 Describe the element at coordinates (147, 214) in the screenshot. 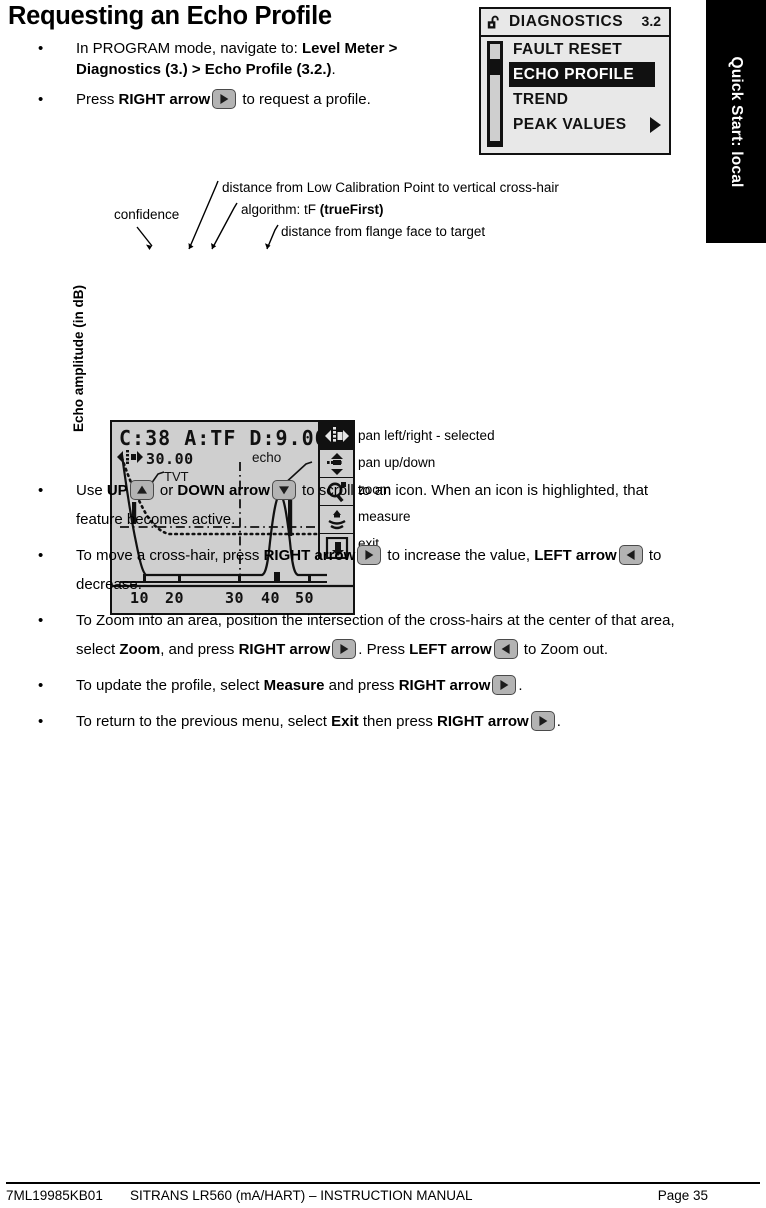

I see `callout-confidence: confidence` at that location.